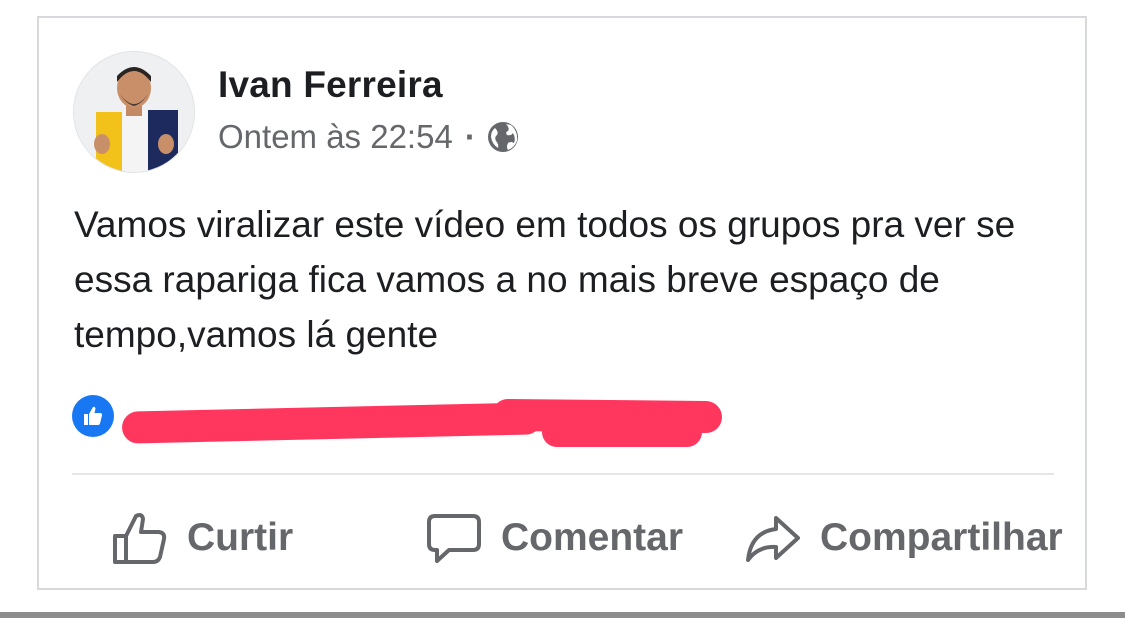 This screenshot has height=618, width=1125. What do you see at coordinates (330, 85) in the screenshot?
I see `author-name: Ivan Ferreira` at bounding box center [330, 85].